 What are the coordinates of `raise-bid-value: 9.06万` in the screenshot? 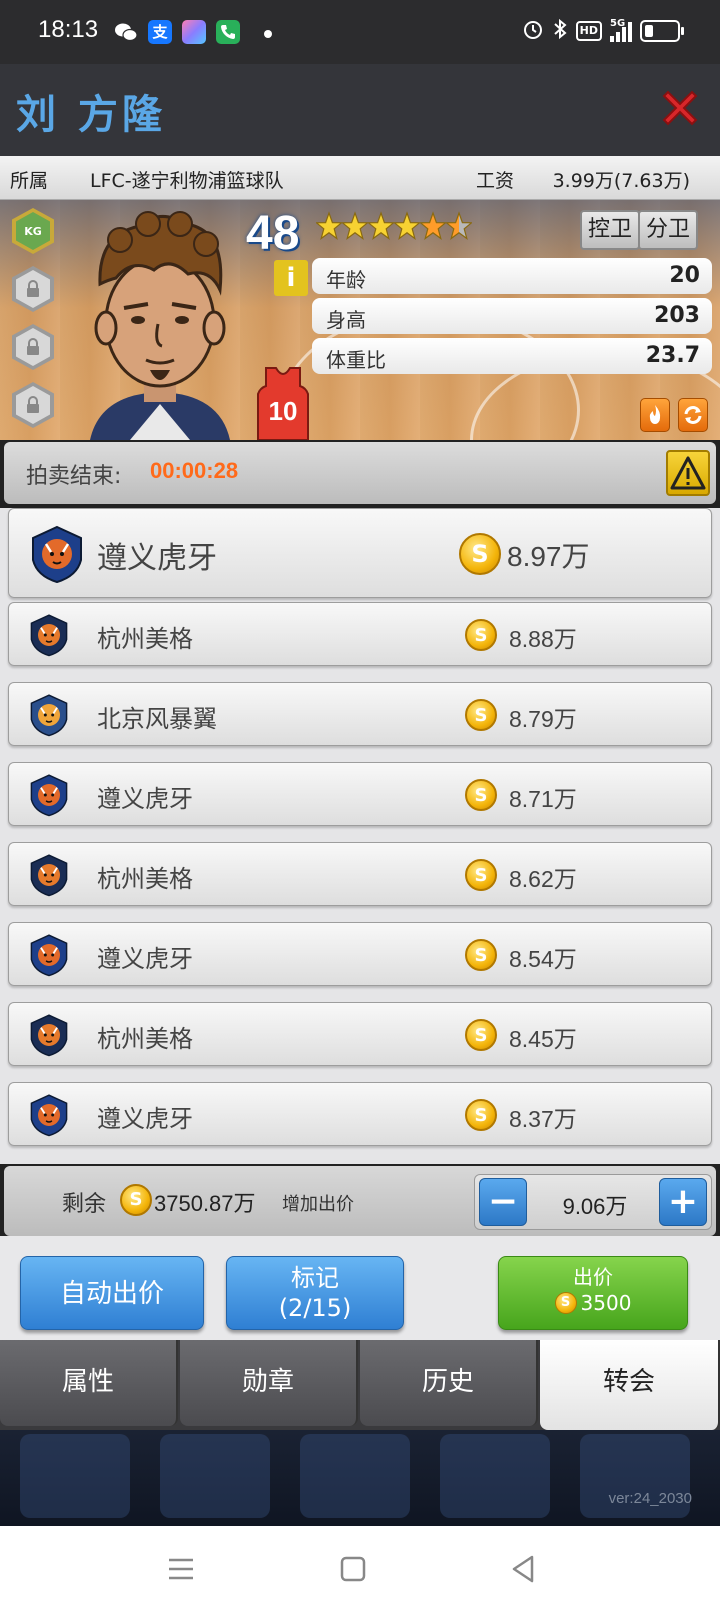 It's located at (595, 1206).